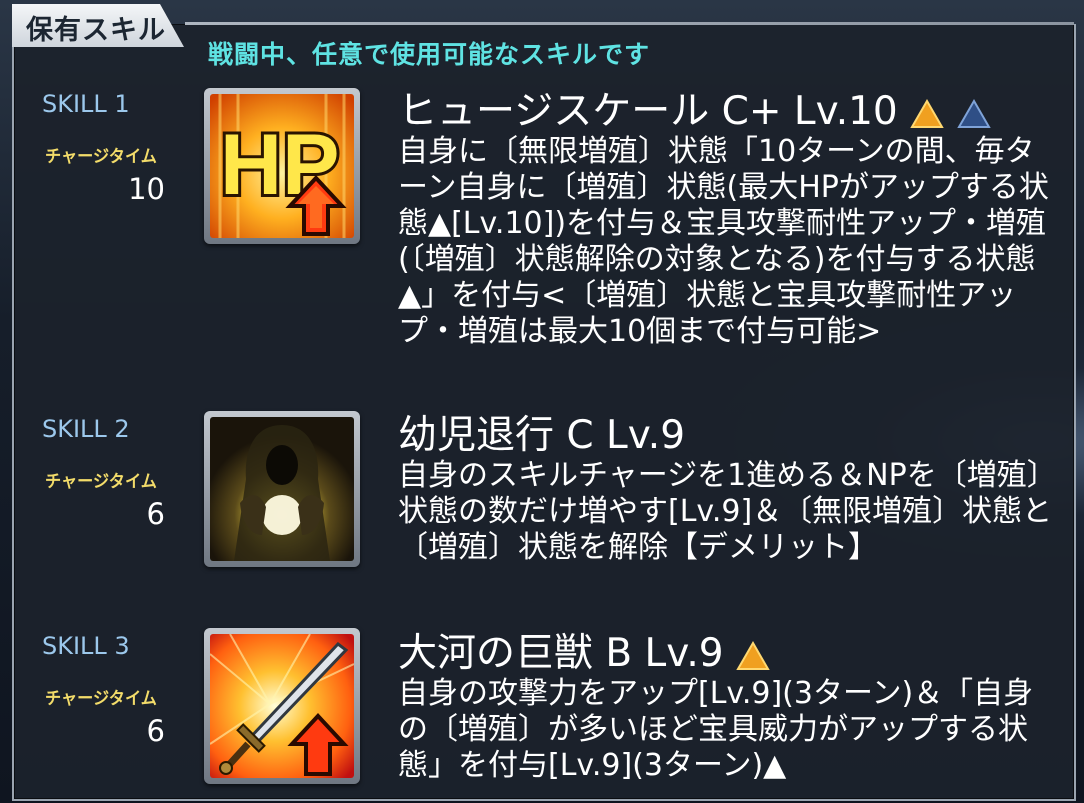 The width and height of the screenshot is (1084, 803). What do you see at coordinates (648, 111) in the screenshot?
I see `skill-name-text: ヒュージスケール C+ Lv.10` at bounding box center [648, 111].